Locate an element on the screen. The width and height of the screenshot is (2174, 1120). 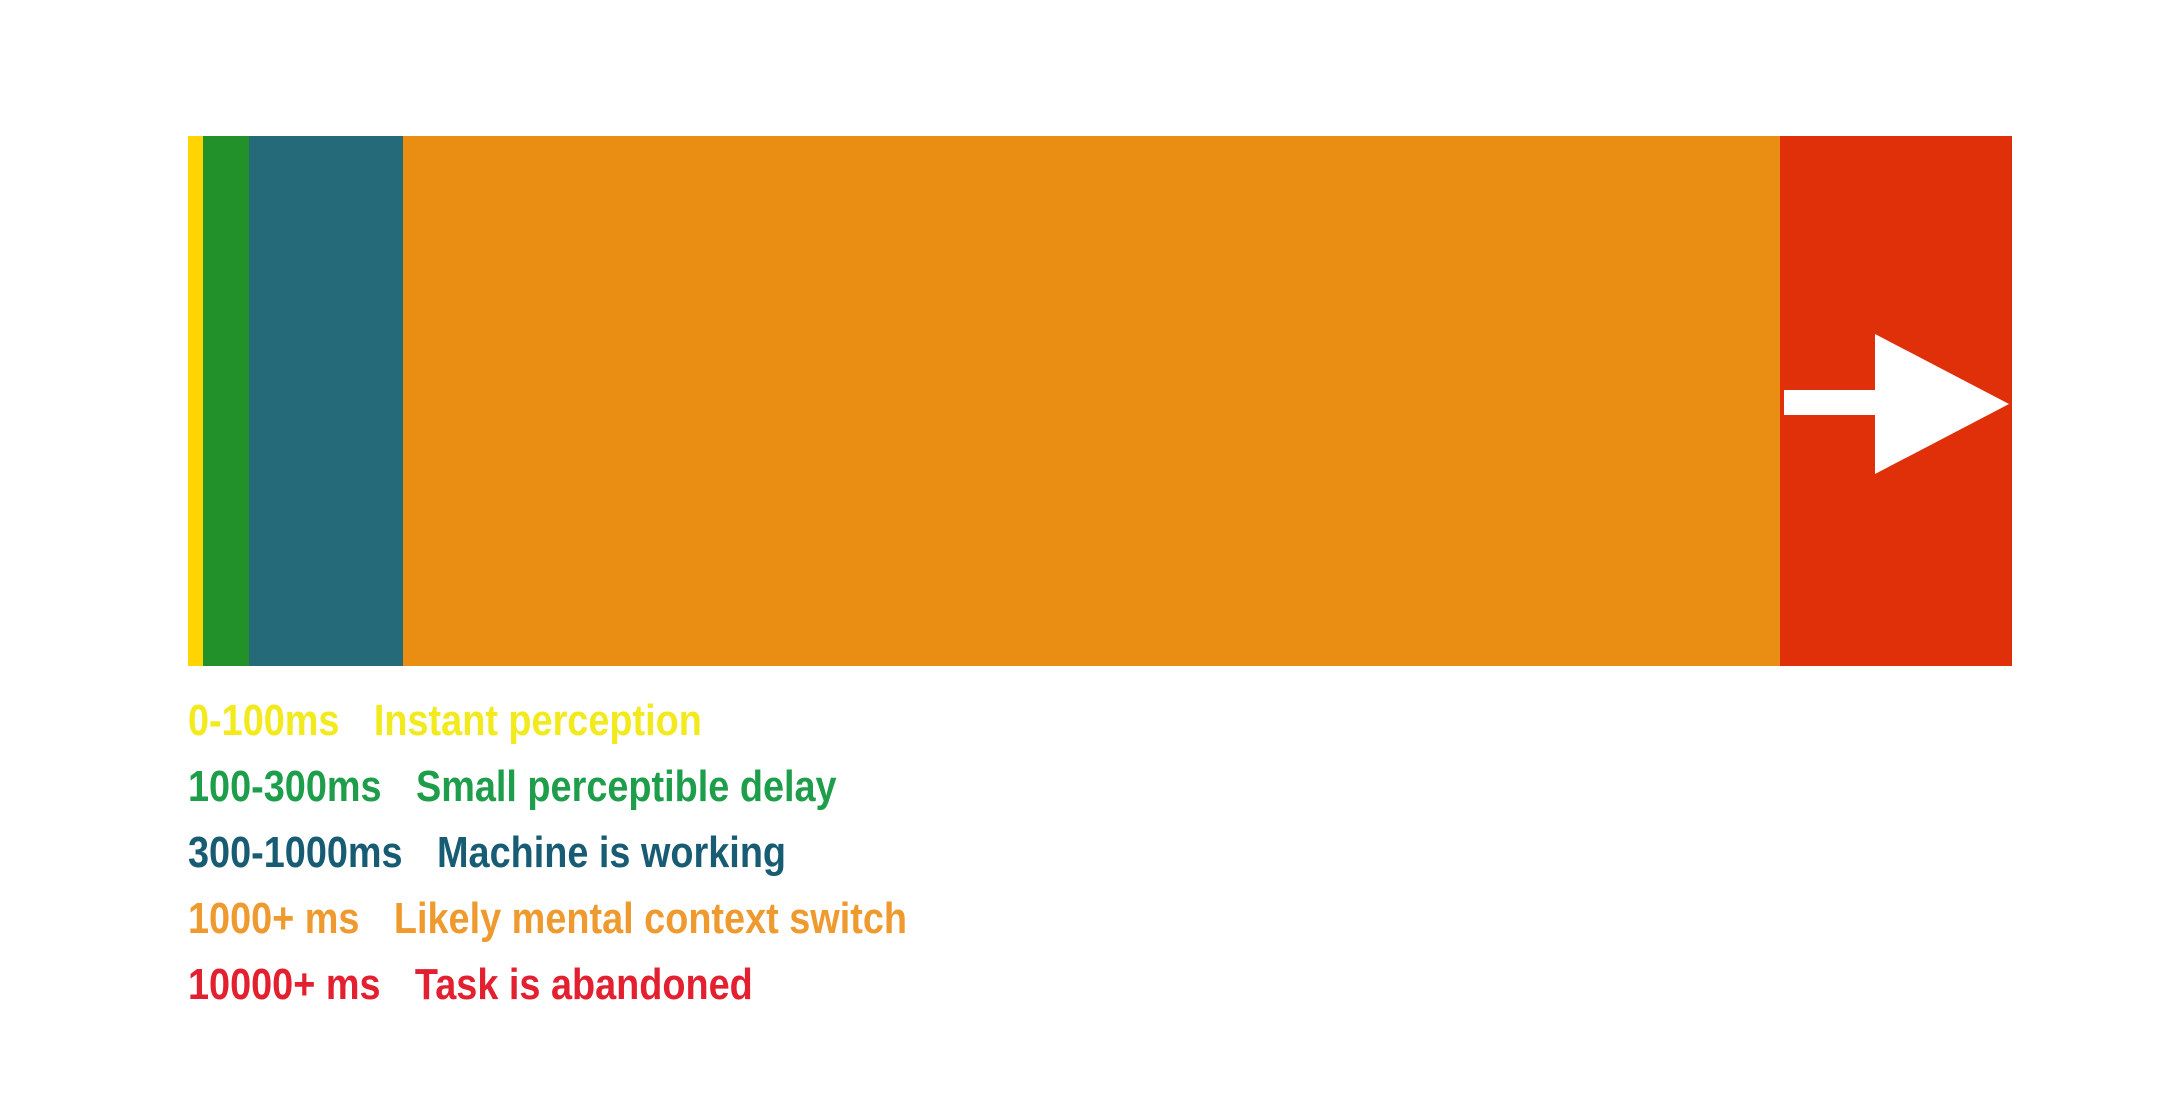
legend-label: Task is abandoned is located at coordinates (583, 984).